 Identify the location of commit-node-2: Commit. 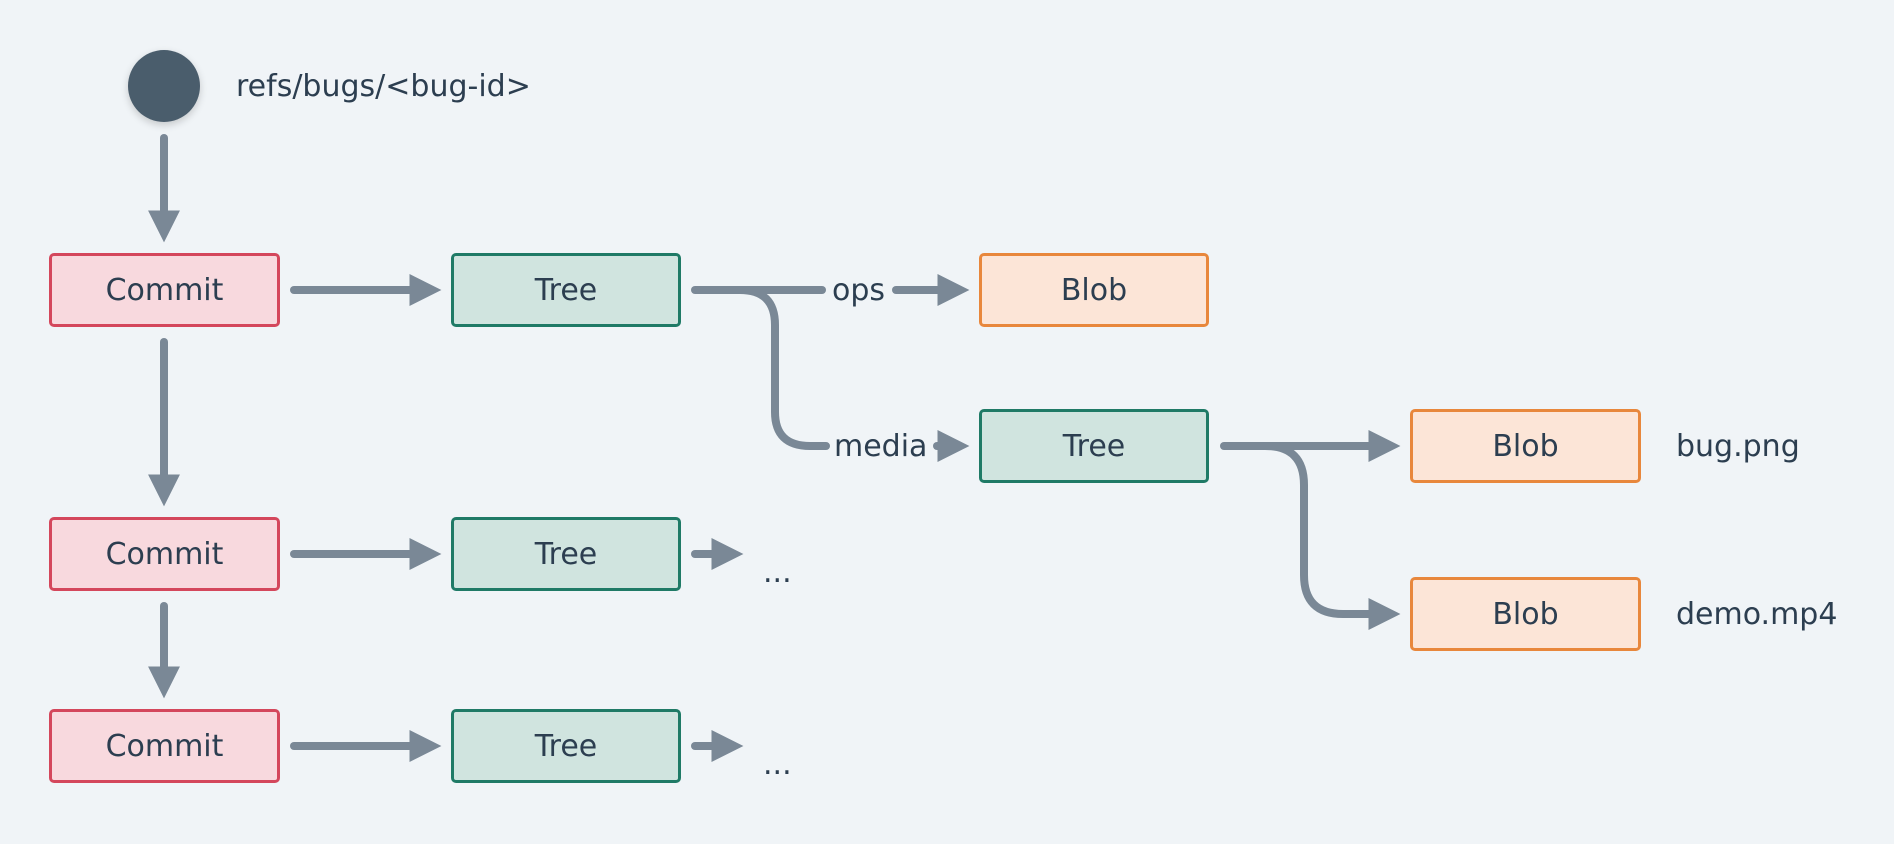
(164, 554).